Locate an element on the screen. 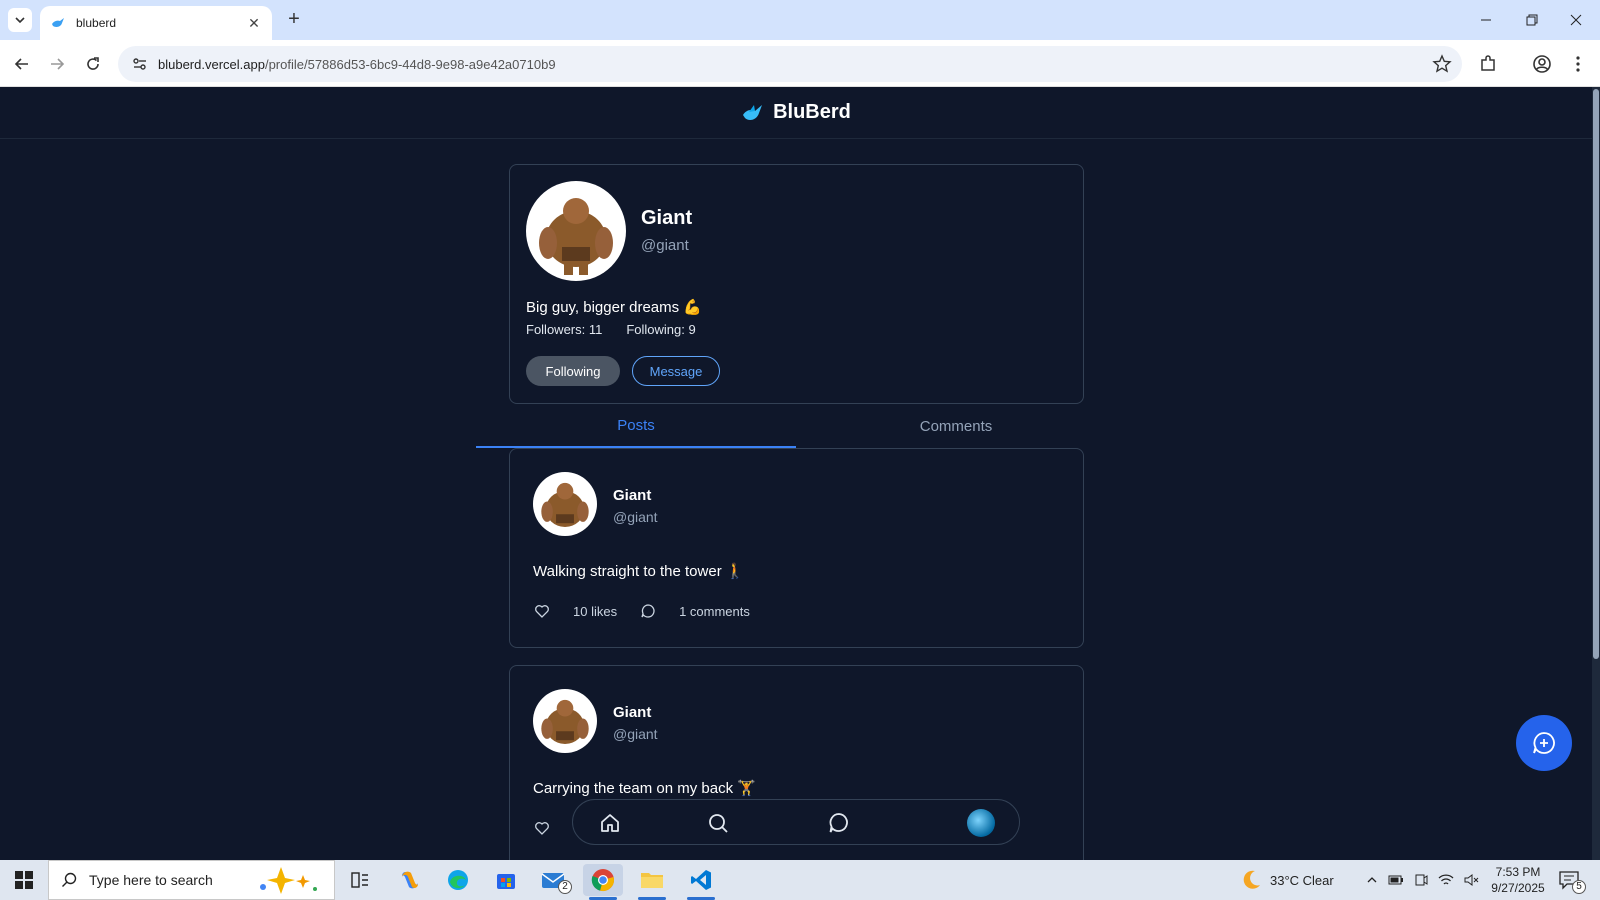  task-view-button is located at coordinates (360, 880).